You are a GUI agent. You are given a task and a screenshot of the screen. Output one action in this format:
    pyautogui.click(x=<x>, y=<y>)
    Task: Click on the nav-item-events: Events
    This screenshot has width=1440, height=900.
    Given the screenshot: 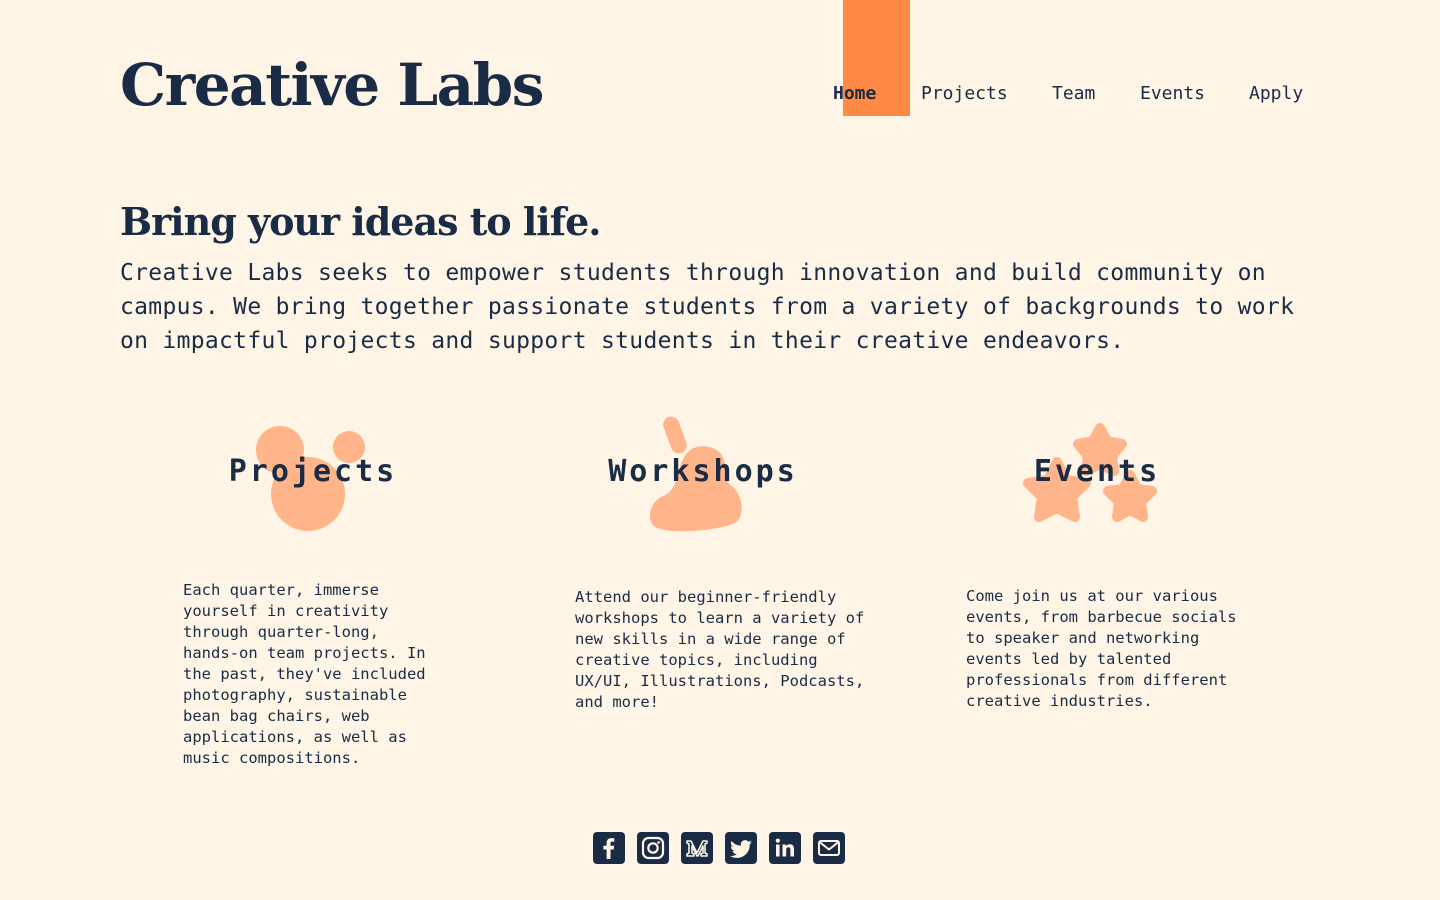 What is the action you would take?
    pyautogui.click(x=1172, y=94)
    